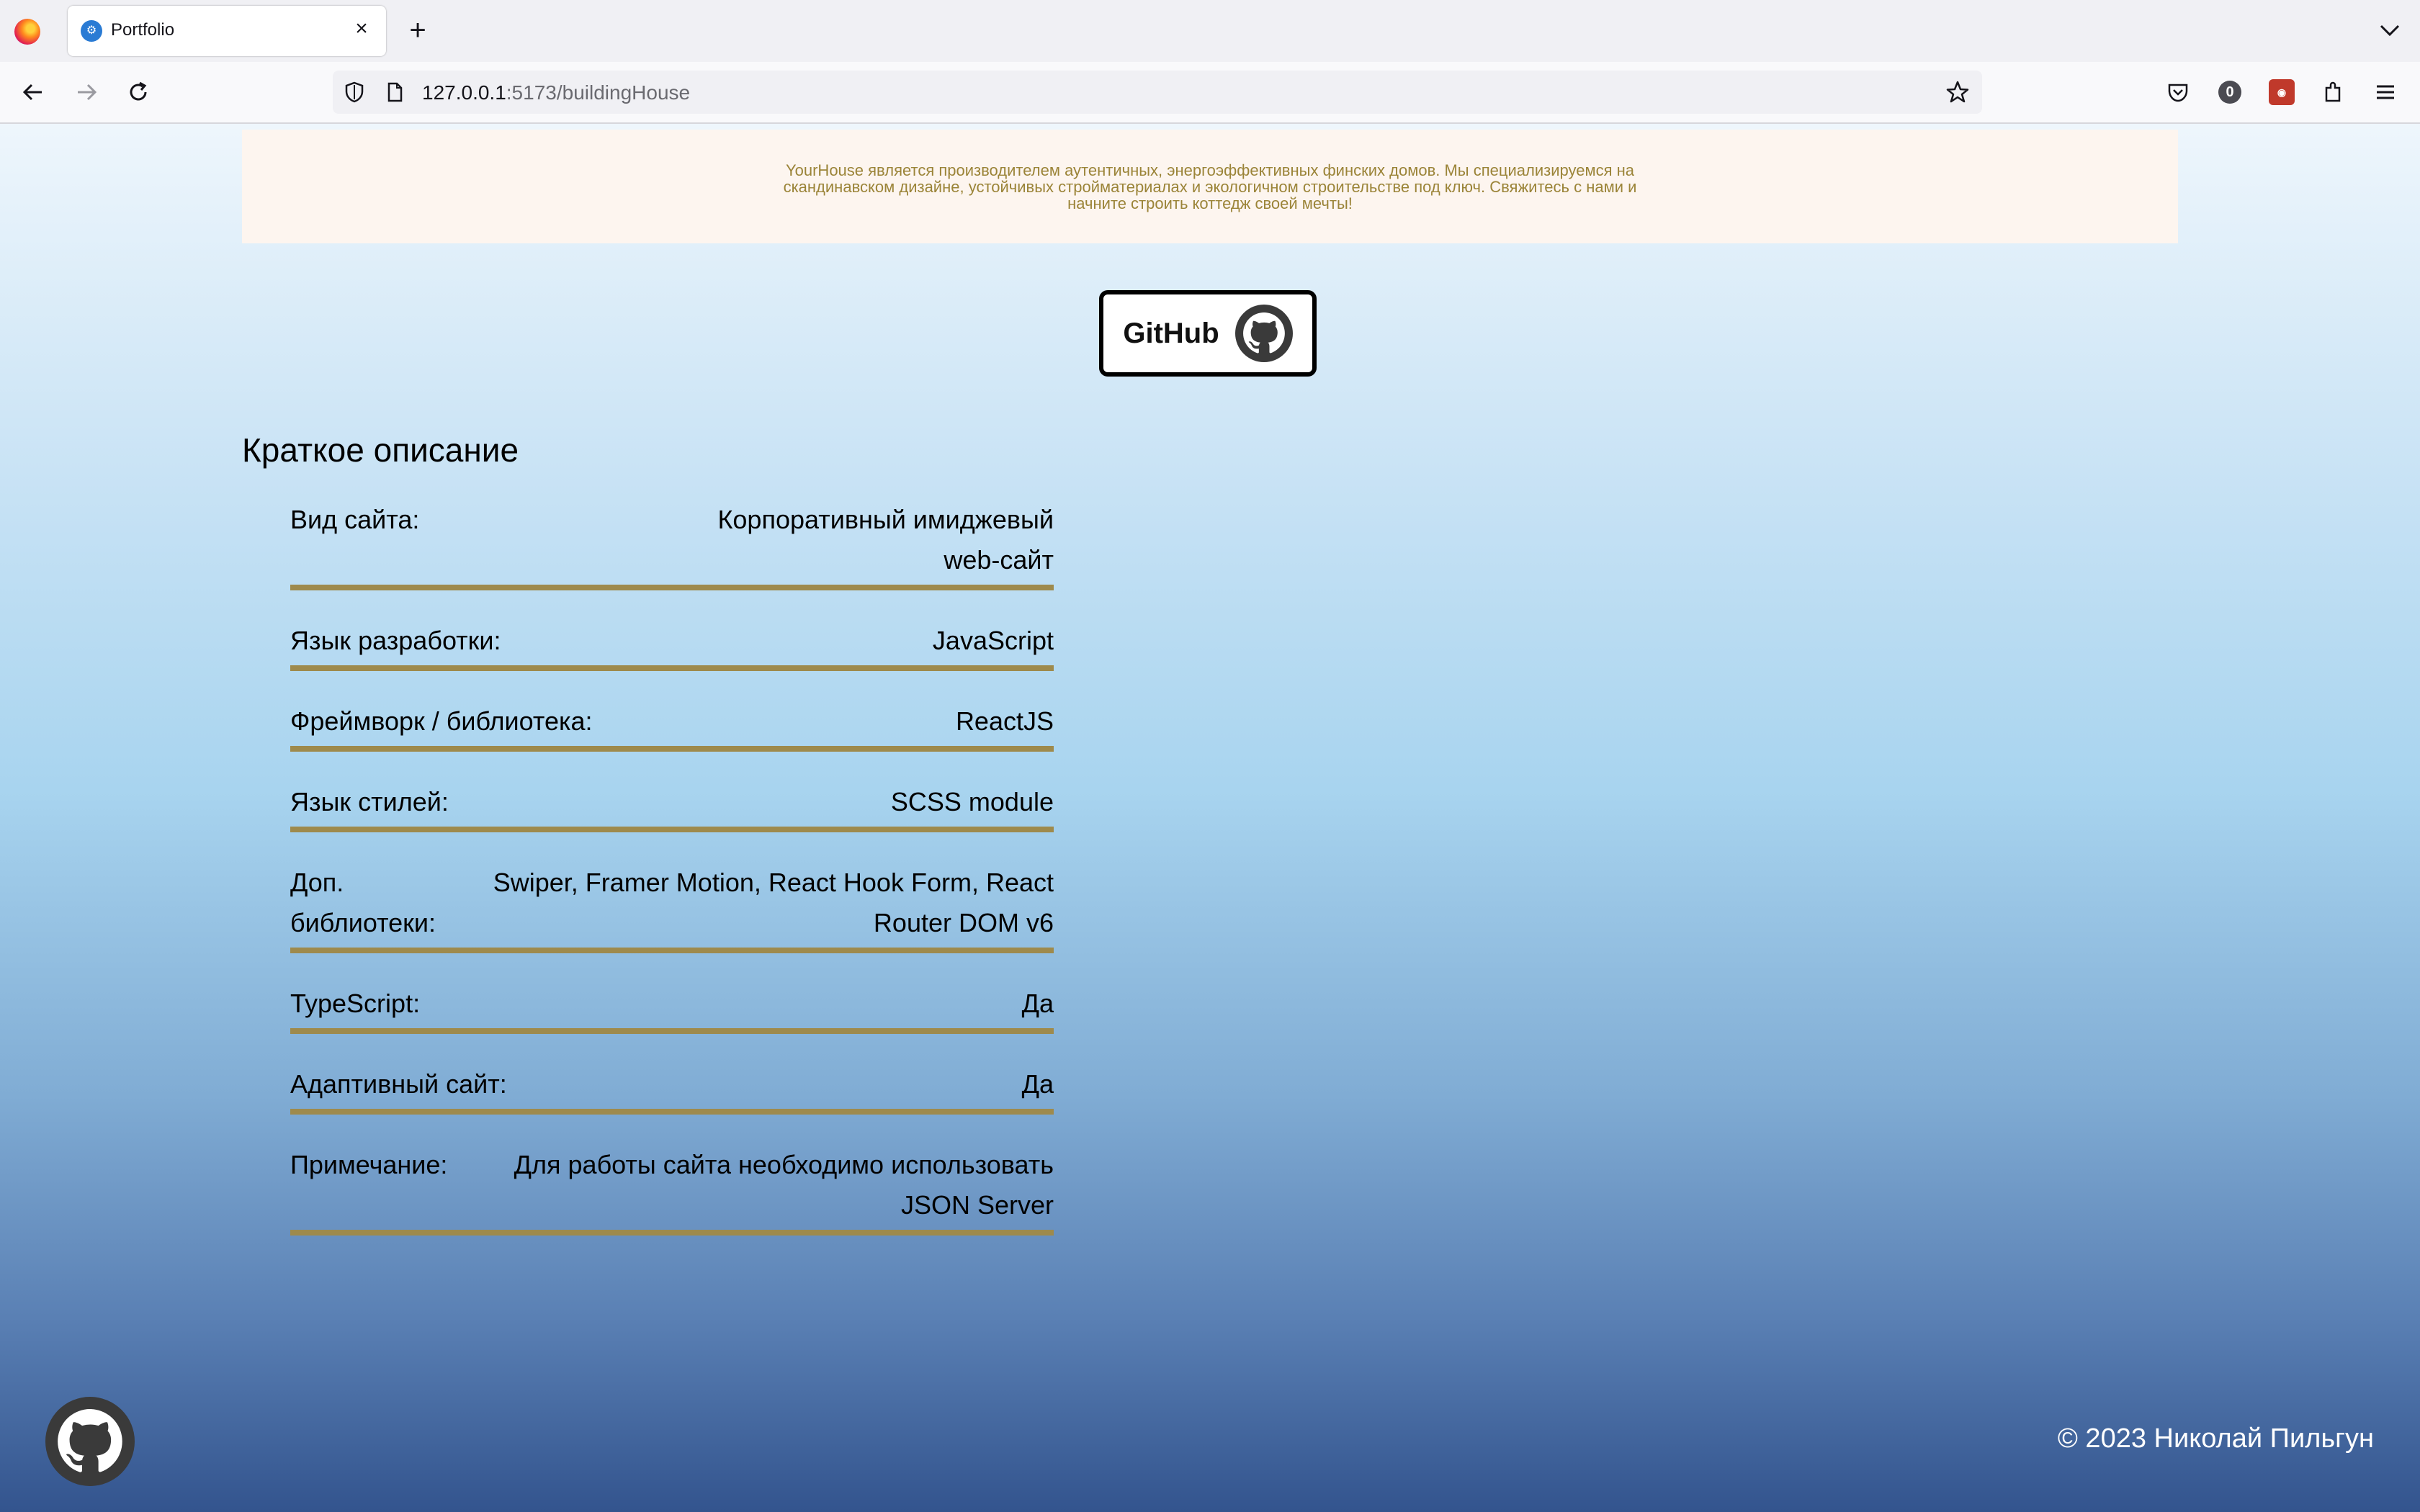 This screenshot has width=2420, height=1512. What do you see at coordinates (2230, 92) in the screenshot?
I see `extension-counter-badge: 0` at bounding box center [2230, 92].